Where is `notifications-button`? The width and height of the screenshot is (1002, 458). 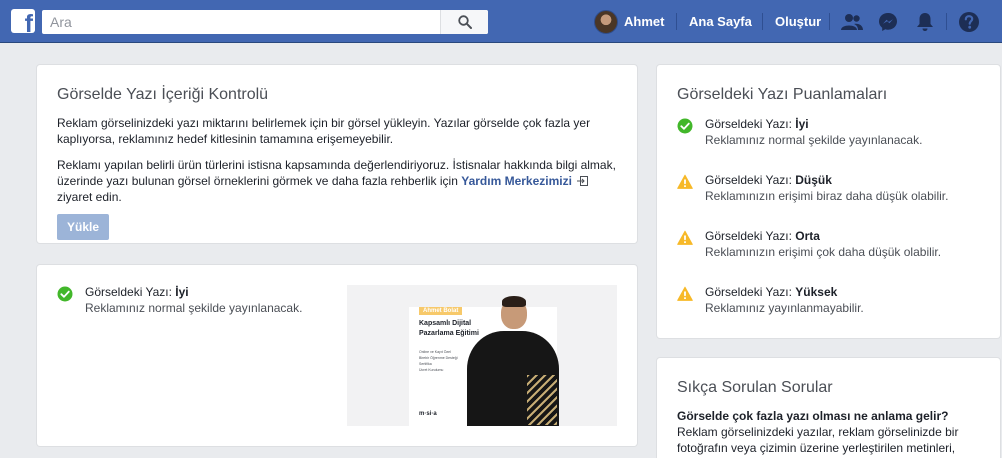 notifications-button is located at coordinates (925, 22).